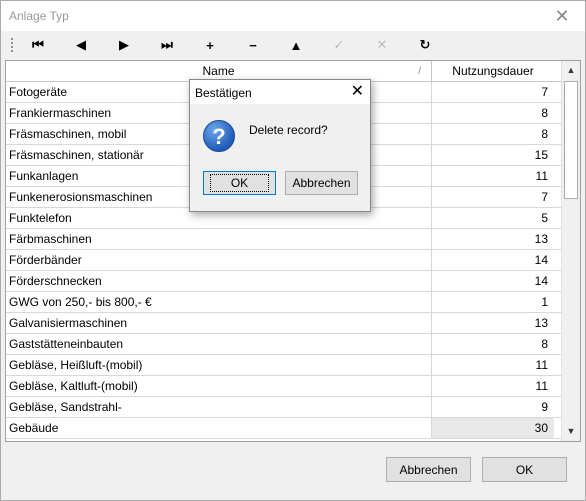 The width and height of the screenshot is (586, 501). What do you see at coordinates (524, 469) in the screenshot?
I see `ok-button: OK` at bounding box center [524, 469].